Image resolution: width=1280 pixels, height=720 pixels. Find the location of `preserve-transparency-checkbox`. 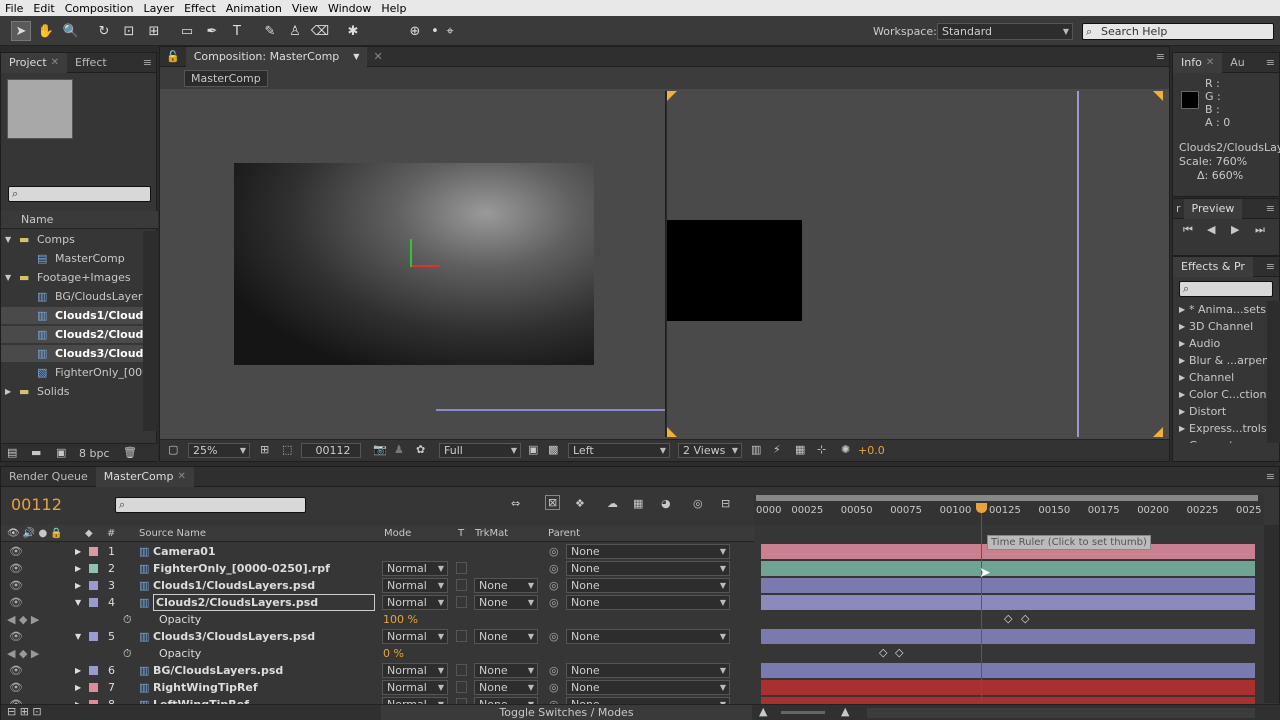

preserve-transparency-checkbox is located at coordinates (461, 636).